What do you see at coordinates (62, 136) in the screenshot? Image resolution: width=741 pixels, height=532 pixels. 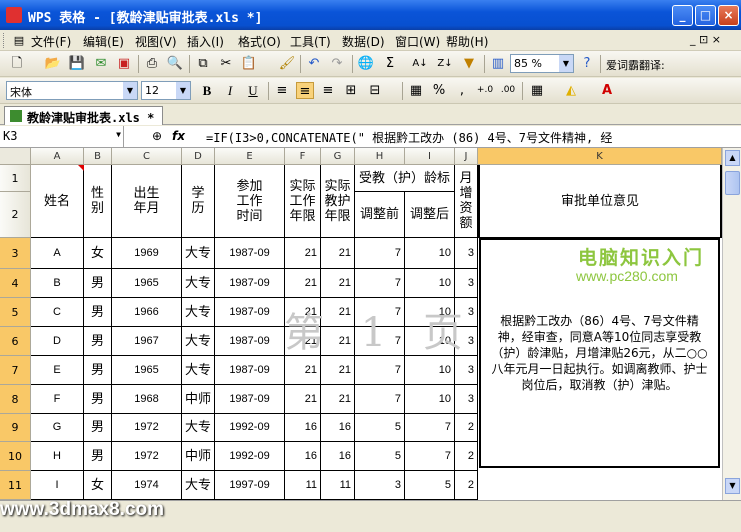 I see `name-box: K3 ▼` at bounding box center [62, 136].